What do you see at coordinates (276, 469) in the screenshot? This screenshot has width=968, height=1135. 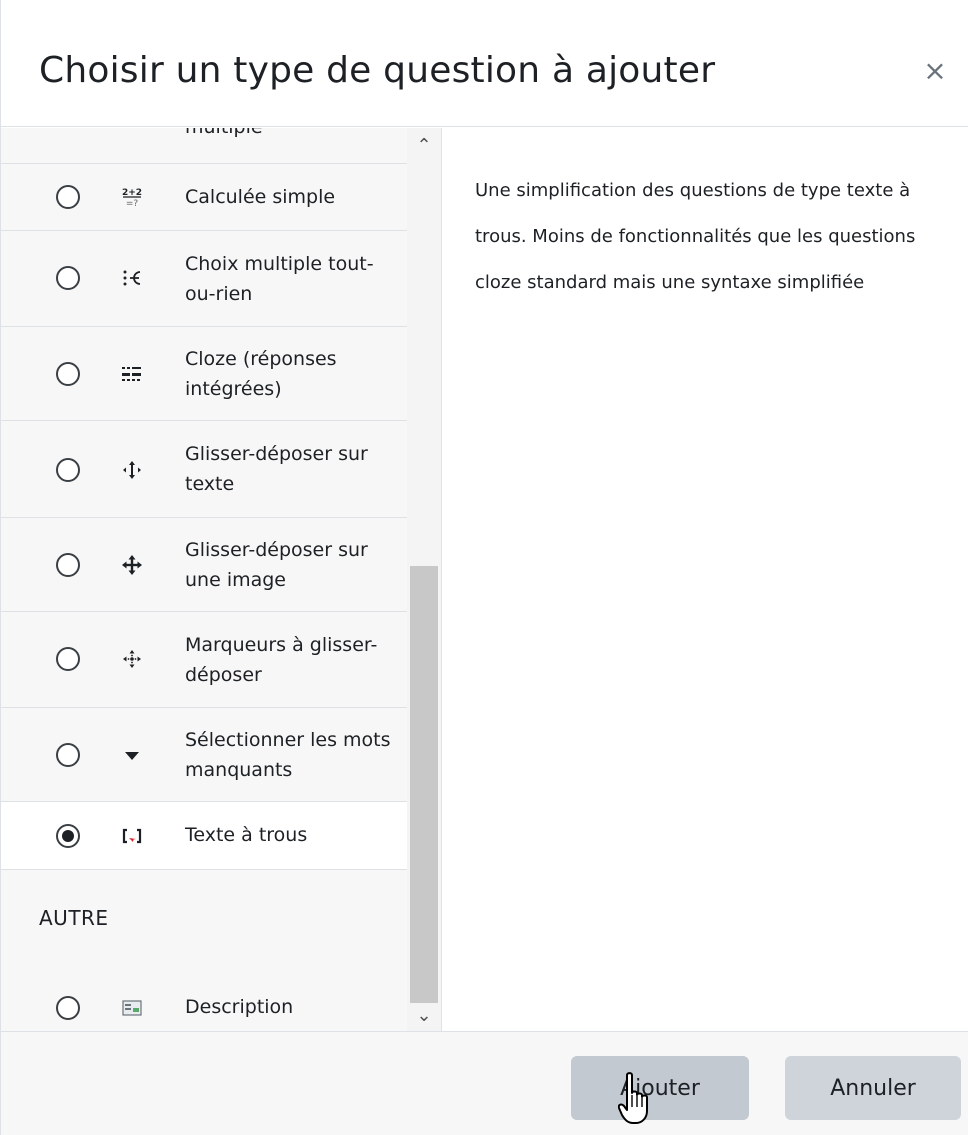 I see `option-label: Glisser-déposer sur texte` at bounding box center [276, 469].